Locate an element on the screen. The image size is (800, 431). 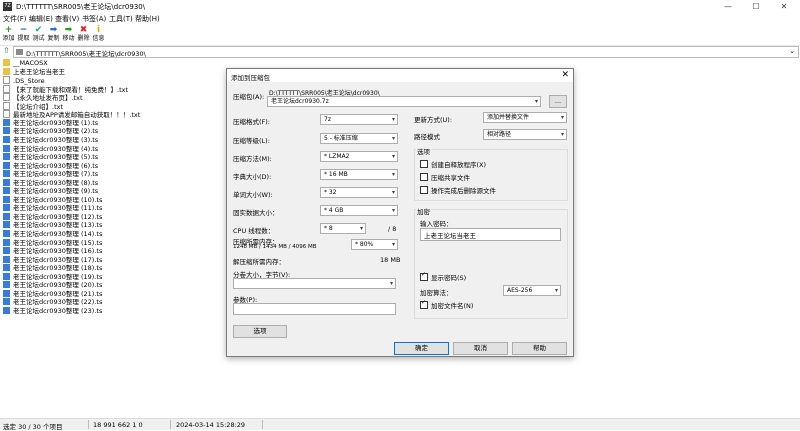
drive-icon is located at coordinates (19, 52).